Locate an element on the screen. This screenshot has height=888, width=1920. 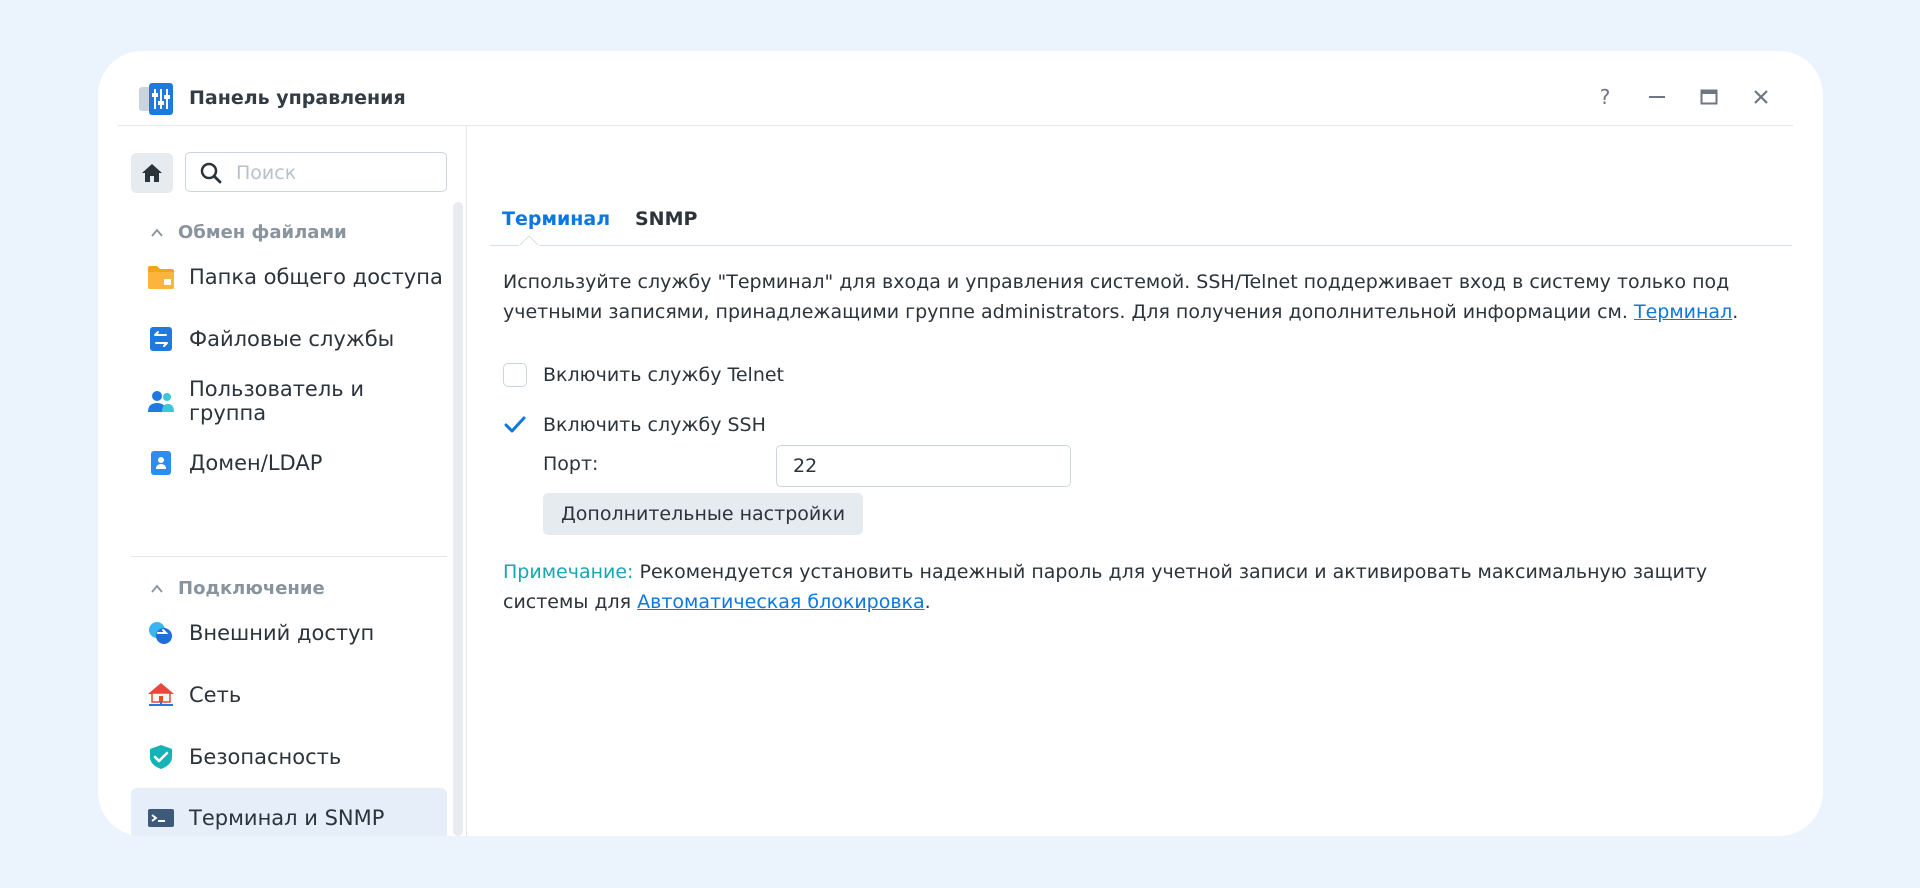
section-header-file-sharing: Обмен файлами is located at coordinates (248, 232).